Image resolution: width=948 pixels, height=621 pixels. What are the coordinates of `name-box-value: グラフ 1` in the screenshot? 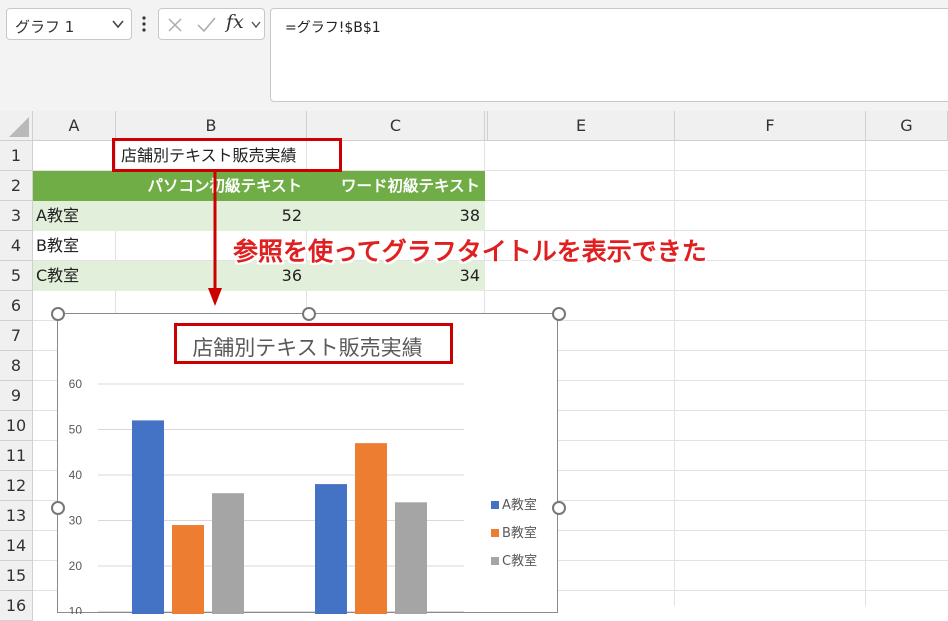 It's located at (45, 27).